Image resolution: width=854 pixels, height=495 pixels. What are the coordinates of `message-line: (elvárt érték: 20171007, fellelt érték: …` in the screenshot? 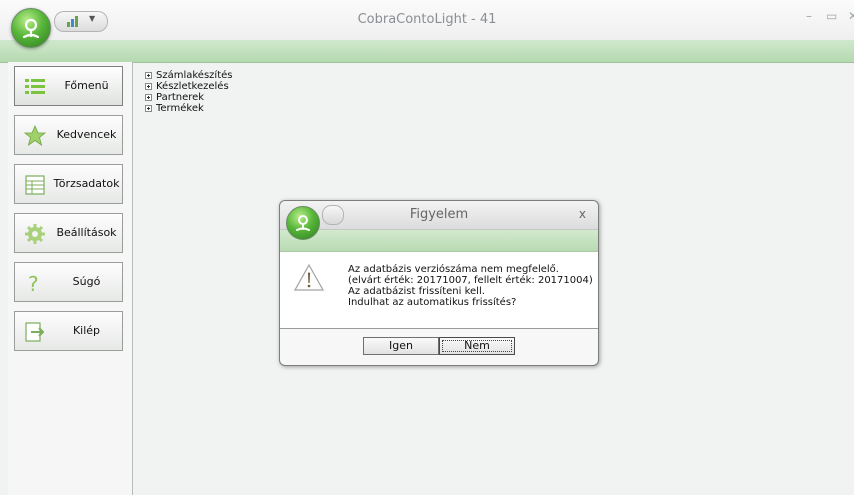 It's located at (470, 280).